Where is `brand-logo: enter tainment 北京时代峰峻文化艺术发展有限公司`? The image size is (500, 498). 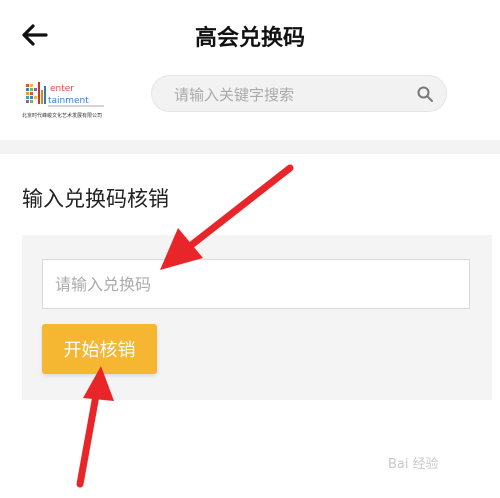
brand-logo: enter tainment 北京时代峰峻文化艺术发展有限公司 is located at coordinates (65, 98).